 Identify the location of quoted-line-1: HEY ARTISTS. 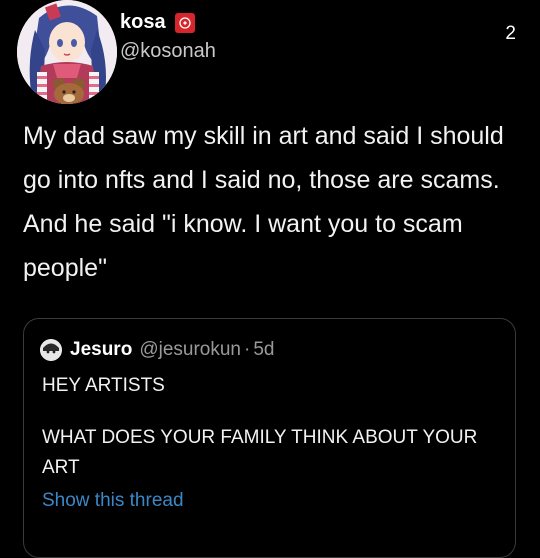
(103, 385).